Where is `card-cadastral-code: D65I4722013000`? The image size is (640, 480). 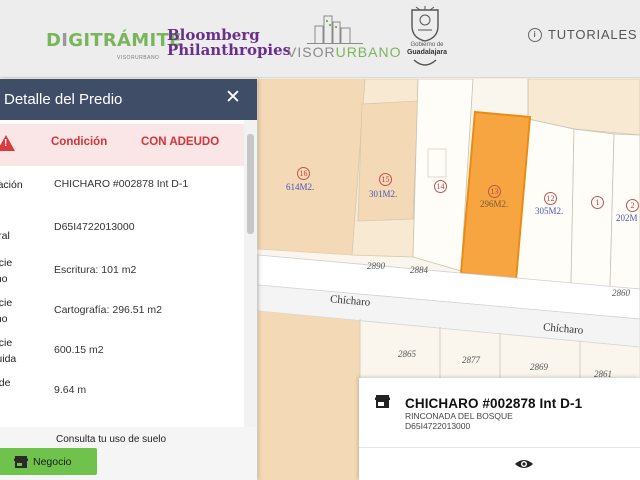
card-cadastral-code: D65I4722013000 is located at coordinates (438, 426).